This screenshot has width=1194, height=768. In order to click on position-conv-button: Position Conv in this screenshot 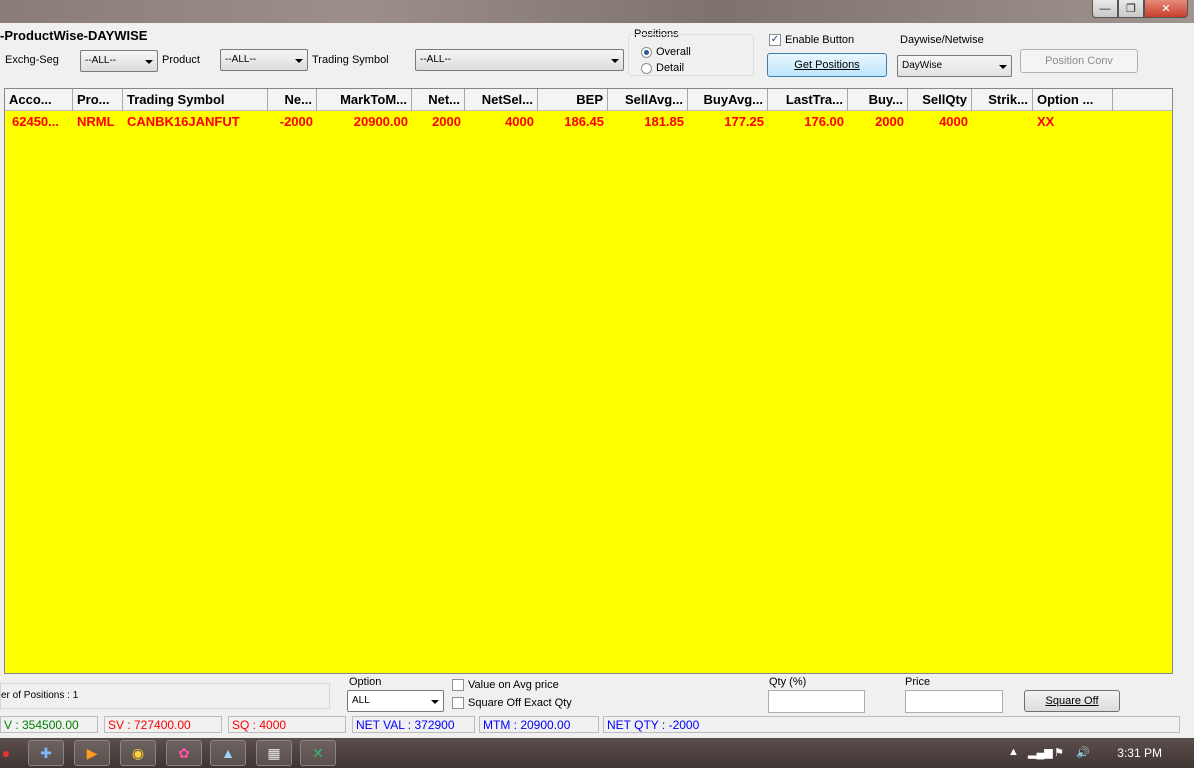, I will do `click(1079, 61)`.